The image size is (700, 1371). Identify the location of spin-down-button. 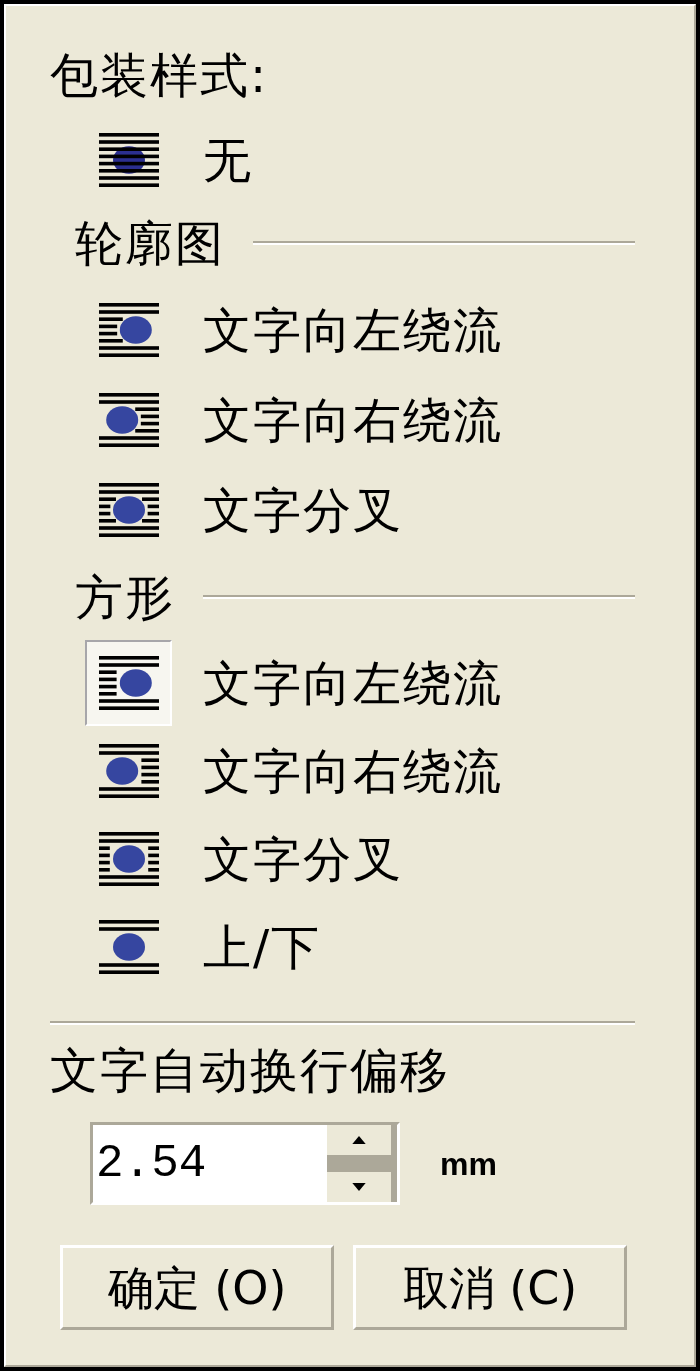
(359, 1187).